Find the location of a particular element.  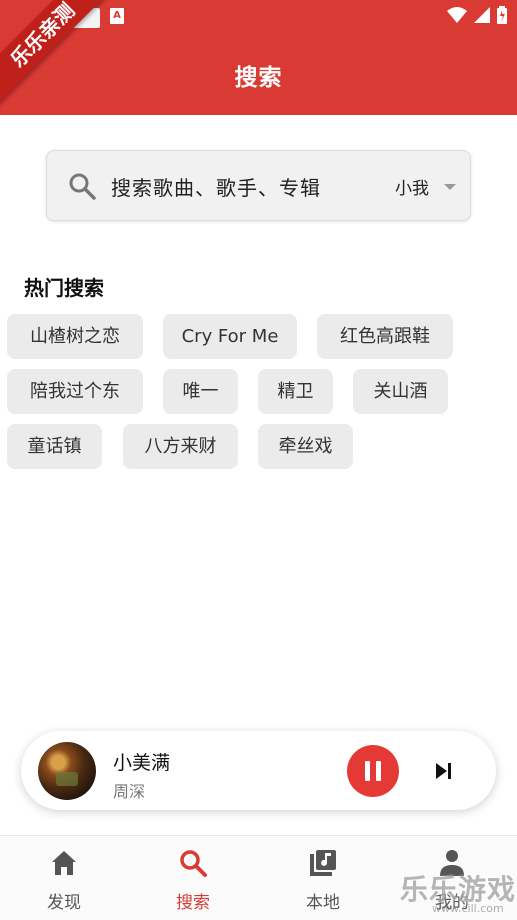

search-input: 搜索歌曲、歌手、专辑 is located at coordinates (216, 186).